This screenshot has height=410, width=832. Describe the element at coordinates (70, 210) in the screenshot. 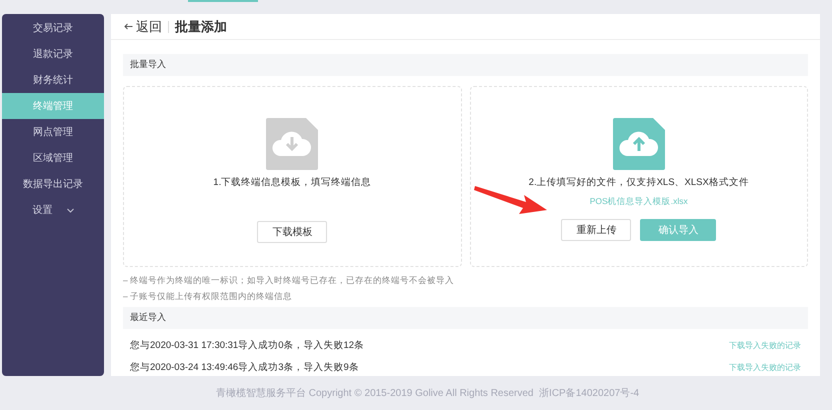

I see `chevron-down-icon` at that location.